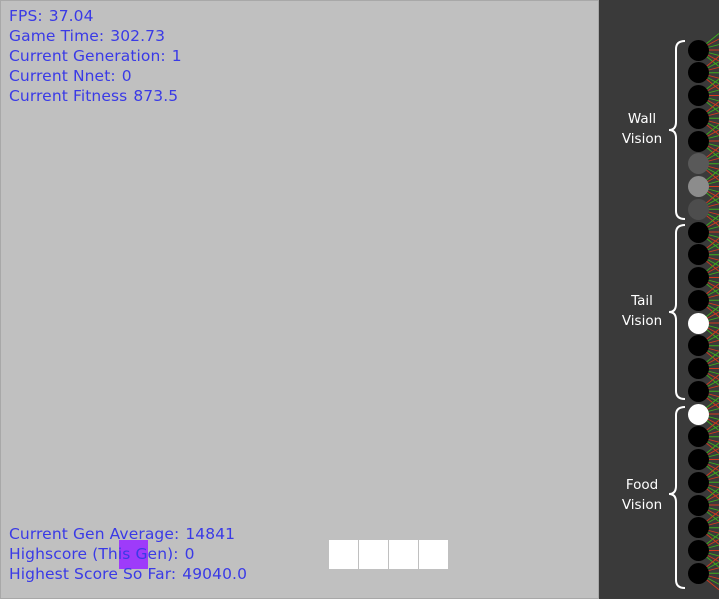 Image resolution: width=719 pixels, height=599 pixels. I want to click on fps-readout: FPS: 37.04, so click(51, 16).